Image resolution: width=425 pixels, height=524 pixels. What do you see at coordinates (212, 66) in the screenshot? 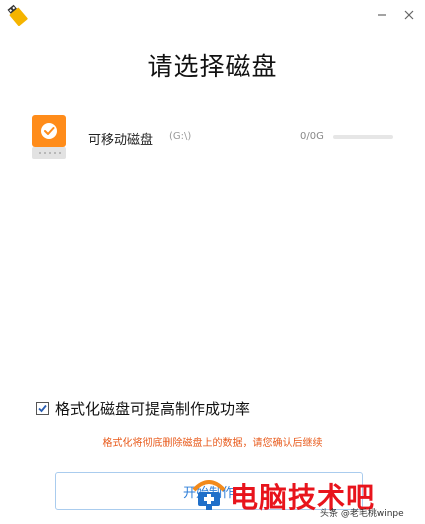
I see `page-title: 请选择磁盘` at bounding box center [212, 66].